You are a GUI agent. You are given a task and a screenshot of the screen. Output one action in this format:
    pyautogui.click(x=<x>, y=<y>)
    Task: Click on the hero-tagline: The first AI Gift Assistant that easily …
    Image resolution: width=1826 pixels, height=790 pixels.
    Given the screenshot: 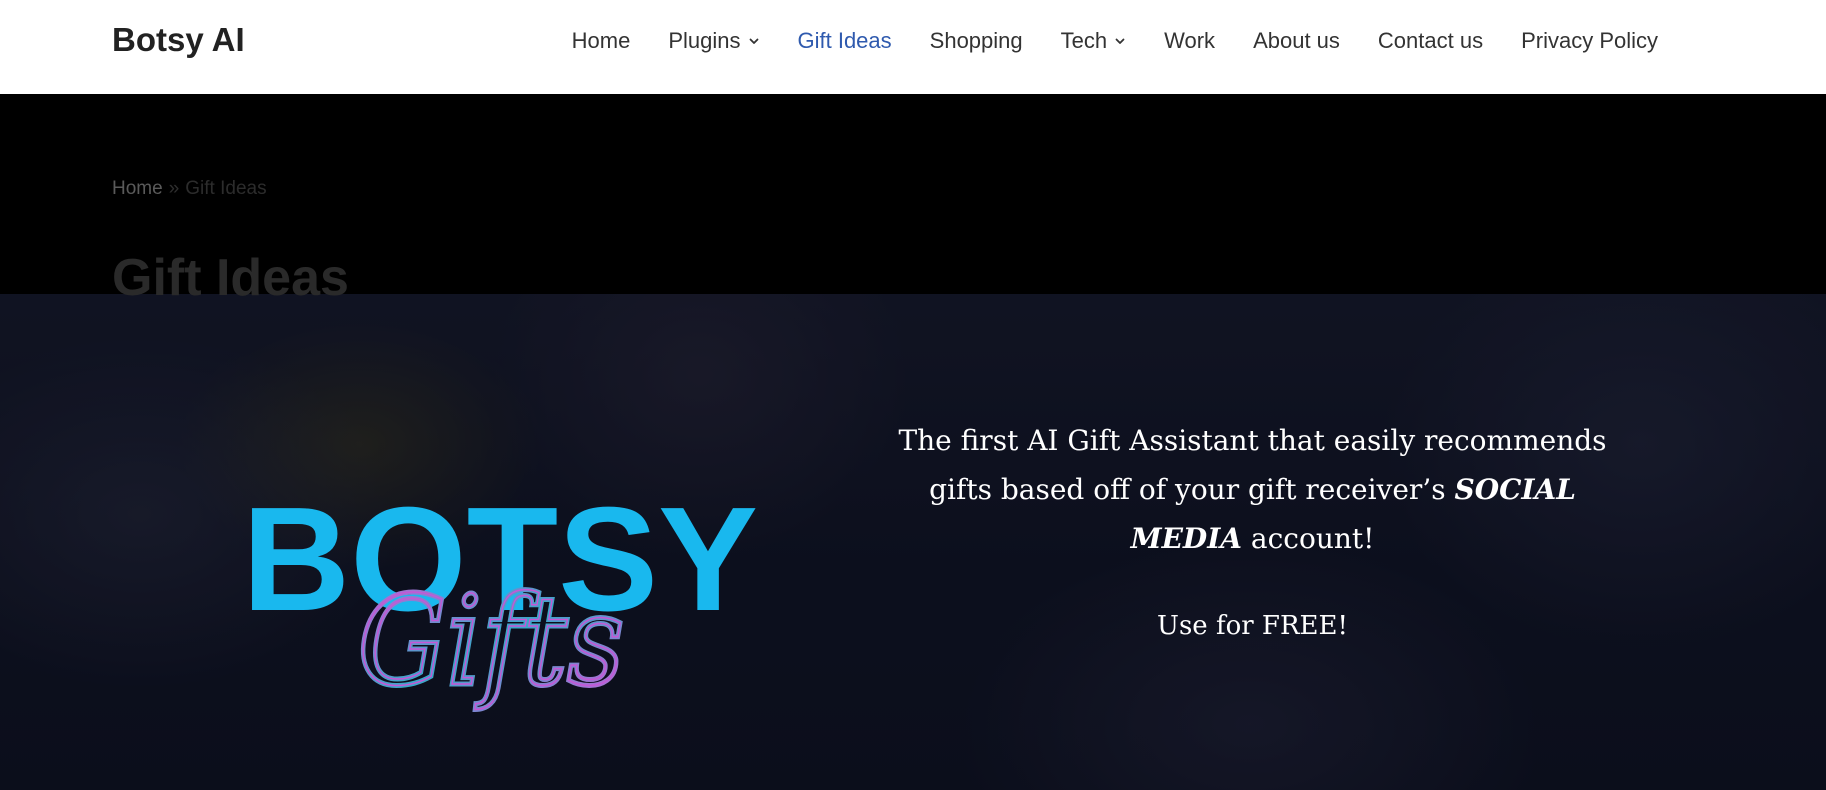 What is the action you would take?
    pyautogui.click(x=1252, y=489)
    